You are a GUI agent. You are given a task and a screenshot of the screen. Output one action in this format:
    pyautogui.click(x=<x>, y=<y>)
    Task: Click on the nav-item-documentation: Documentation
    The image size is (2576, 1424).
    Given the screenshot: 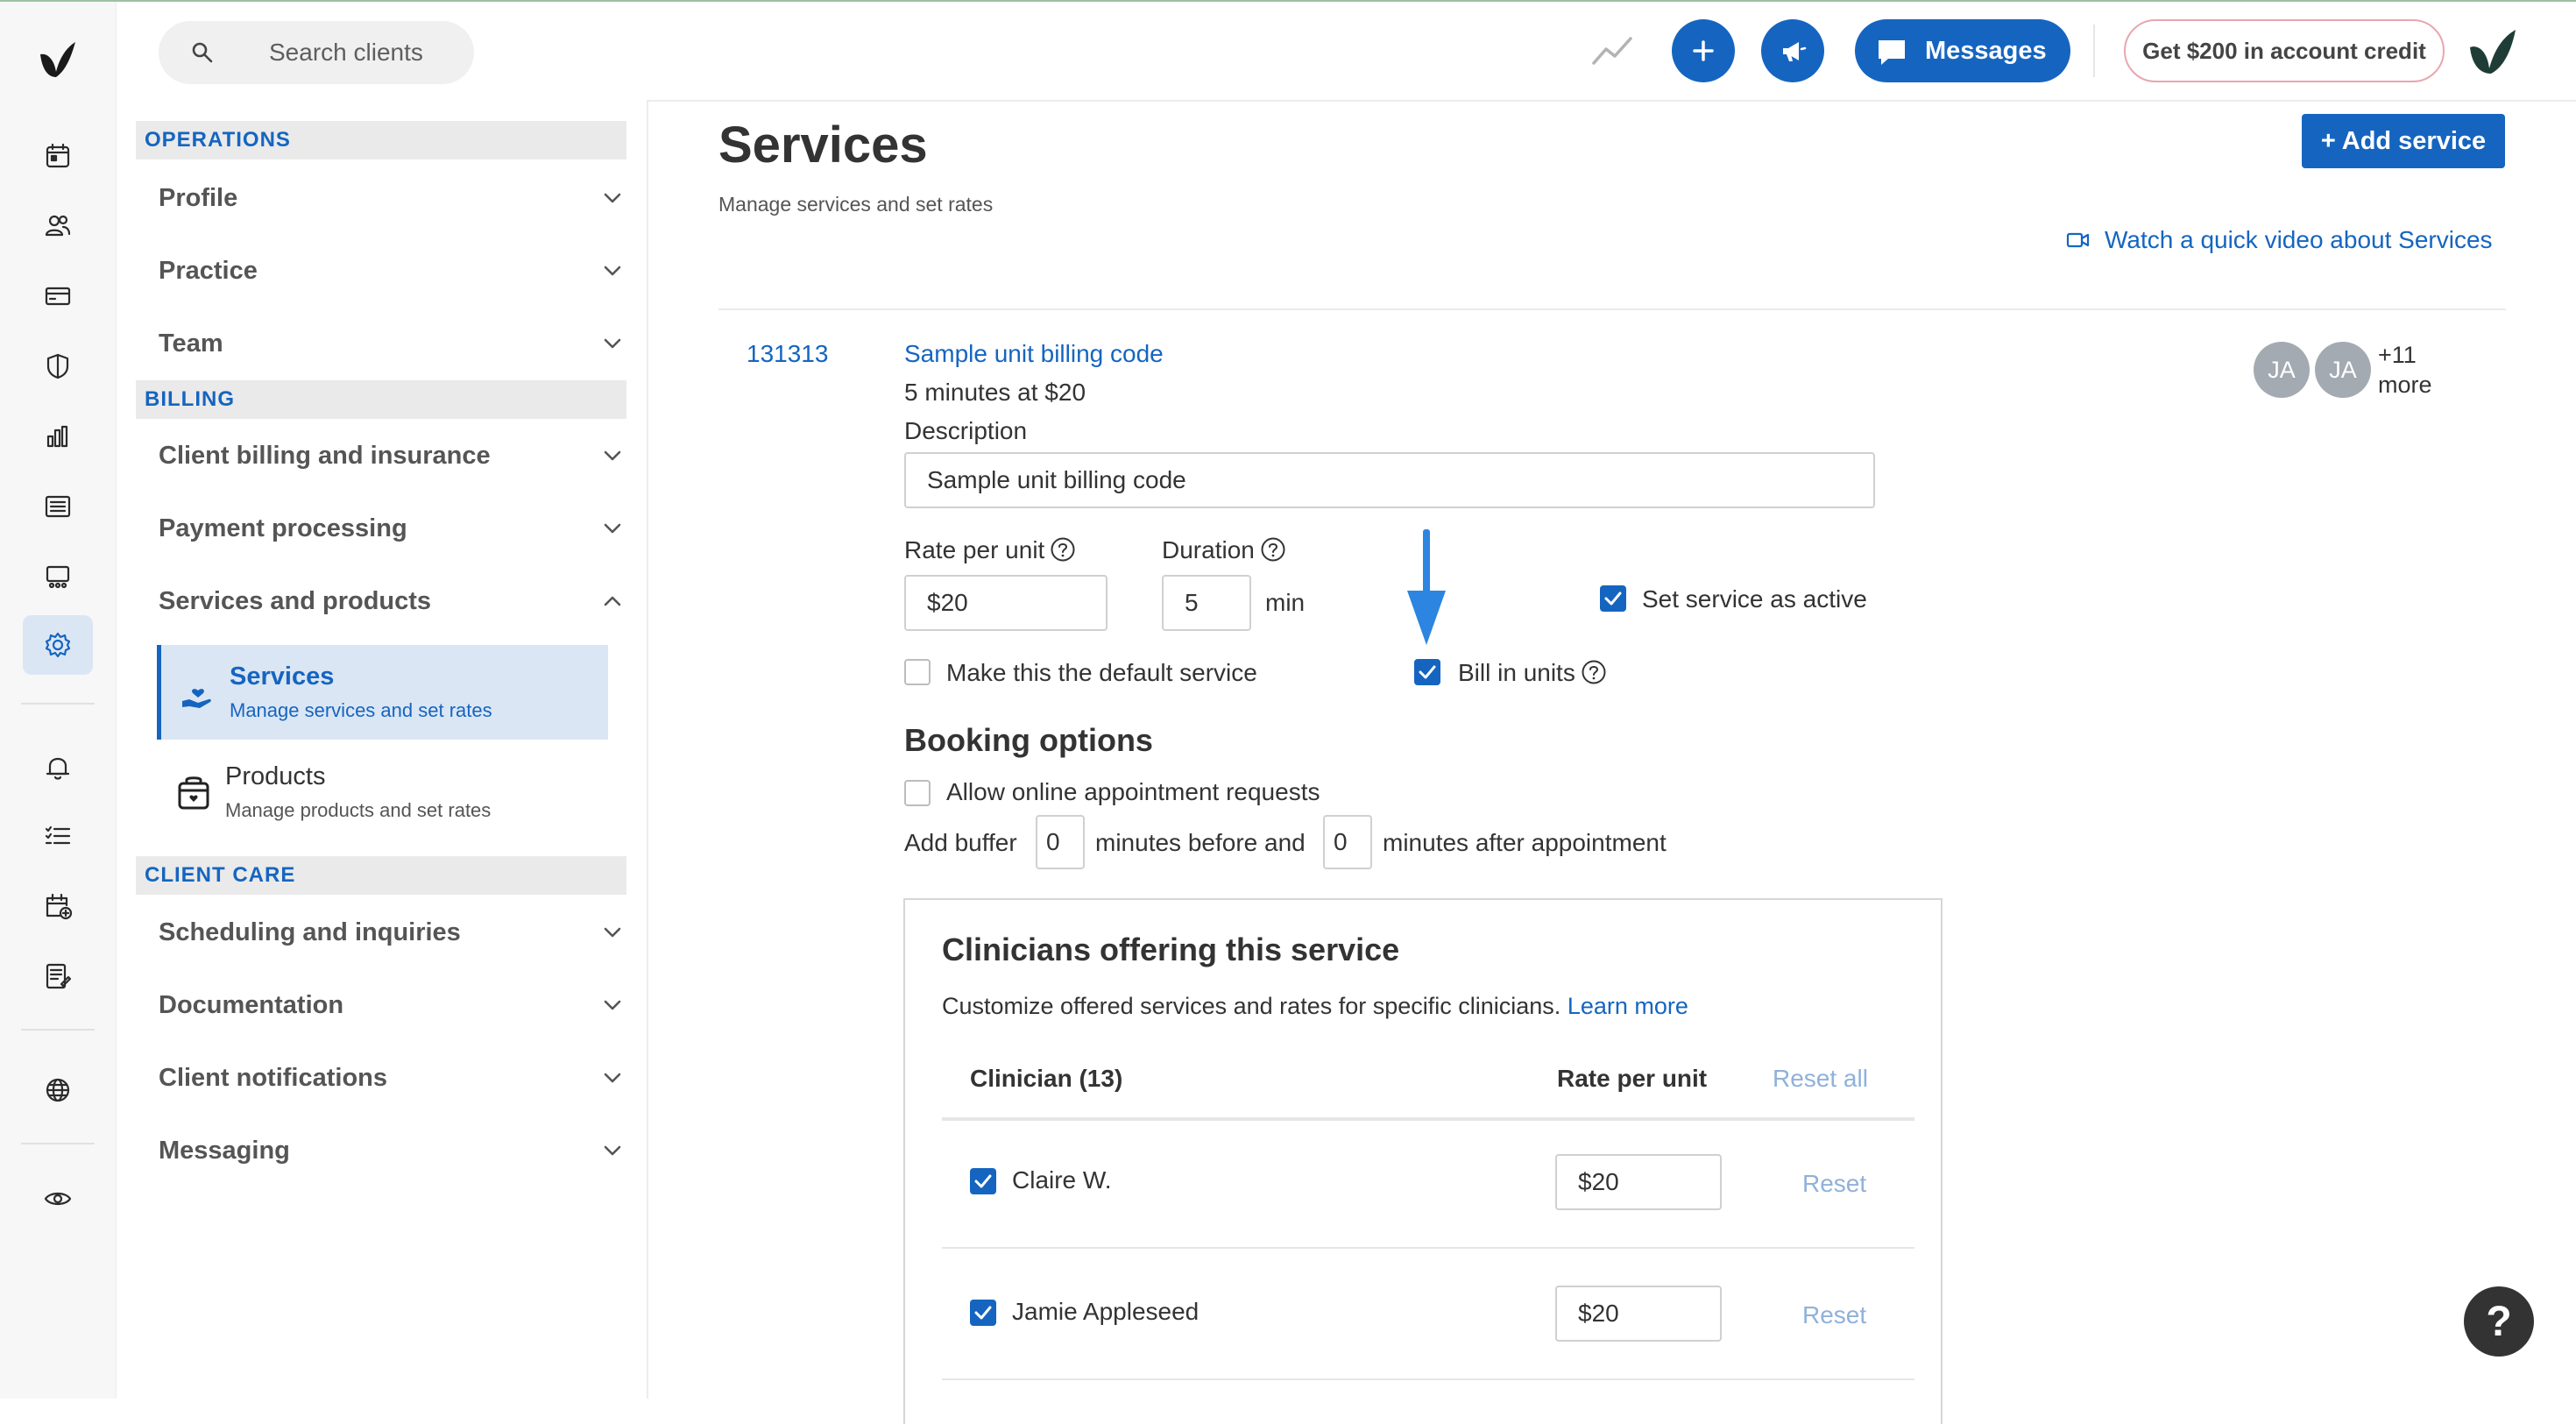 What is the action you would take?
    pyautogui.click(x=381, y=1005)
    